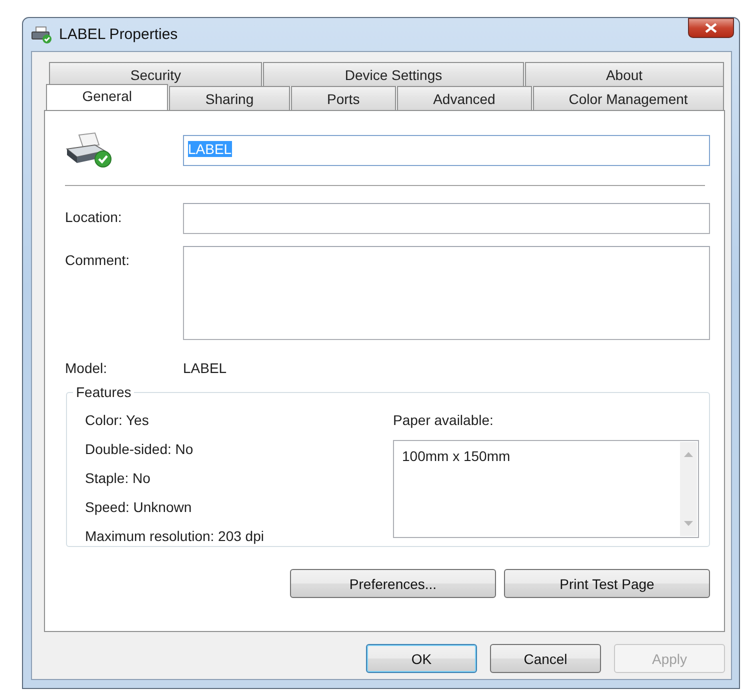  I want to click on paper-available-label: Paper available:, so click(443, 420).